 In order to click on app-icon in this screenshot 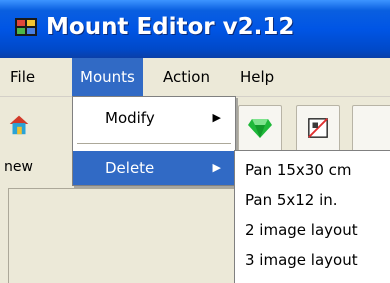, I will do `click(26, 27)`.